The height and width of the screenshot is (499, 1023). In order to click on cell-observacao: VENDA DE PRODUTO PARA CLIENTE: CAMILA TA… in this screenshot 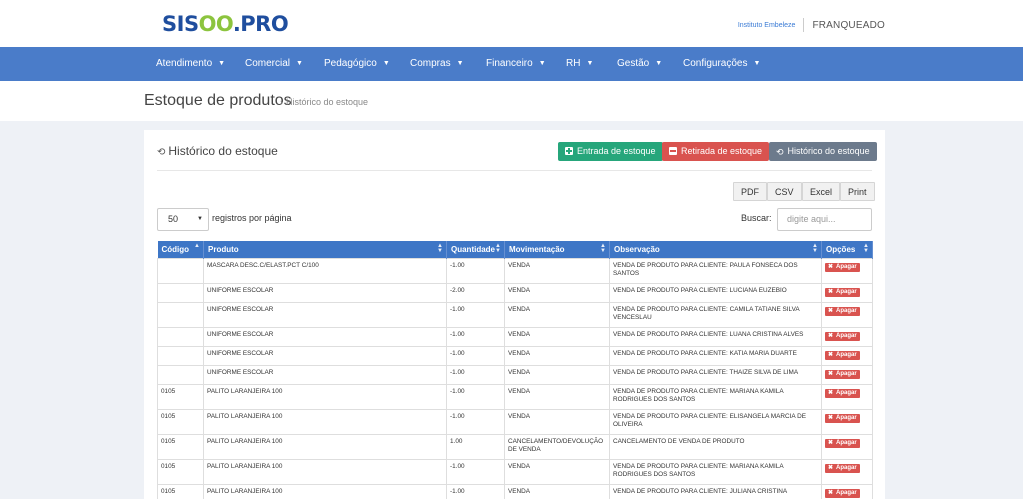, I will do `click(715, 314)`.